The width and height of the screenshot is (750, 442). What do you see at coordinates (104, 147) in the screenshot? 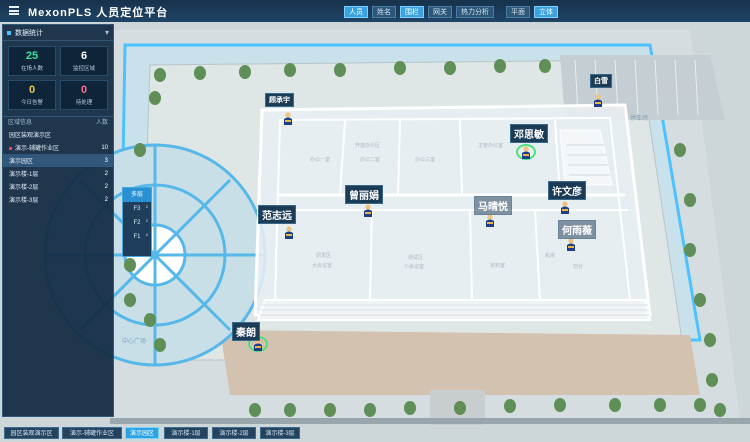
I see `area-count: 10` at bounding box center [104, 147].